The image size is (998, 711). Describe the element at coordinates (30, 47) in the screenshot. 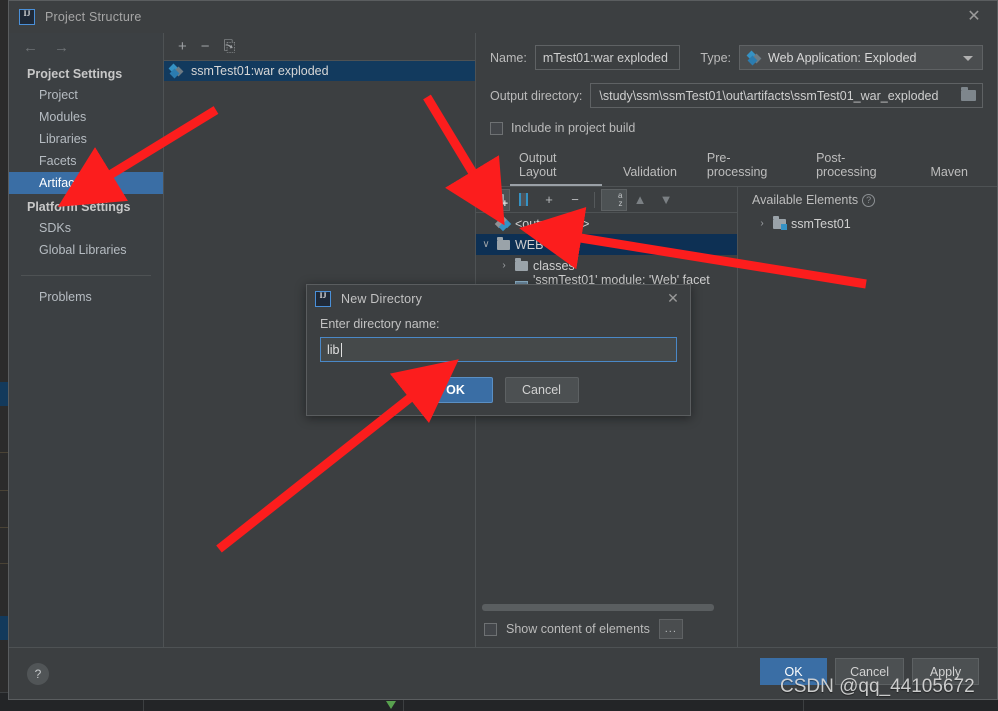

I see `back-icon: ←` at that location.